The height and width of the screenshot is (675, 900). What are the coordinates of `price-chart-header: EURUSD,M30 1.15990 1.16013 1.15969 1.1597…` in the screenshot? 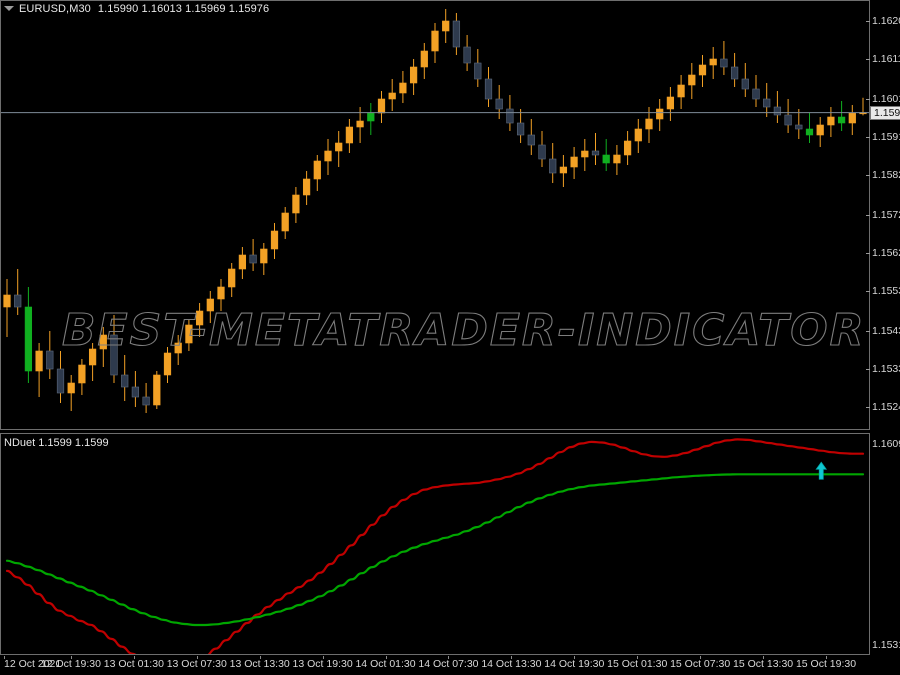 It's located at (136, 9).